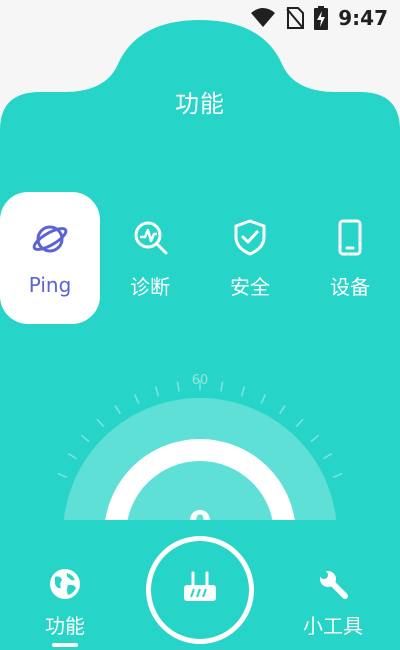  Describe the element at coordinates (333, 586) in the screenshot. I see `wrench-icon` at that location.